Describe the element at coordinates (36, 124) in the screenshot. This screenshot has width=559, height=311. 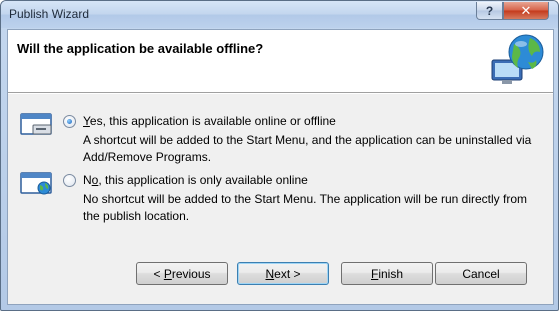
I see `computer-drive-icon` at that location.